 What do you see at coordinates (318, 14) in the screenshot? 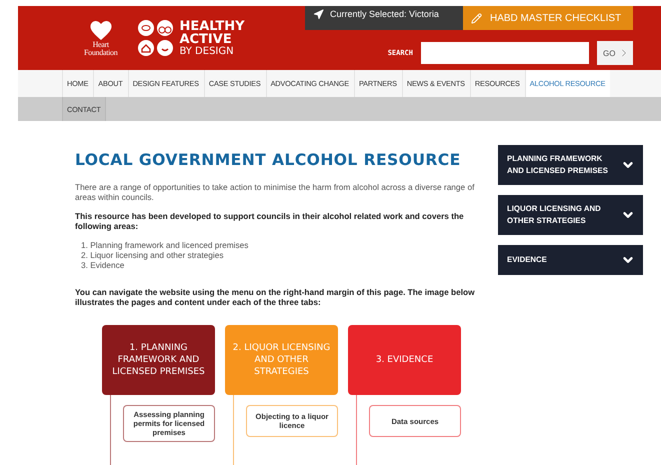
I see `location-arrow-icon` at bounding box center [318, 14].